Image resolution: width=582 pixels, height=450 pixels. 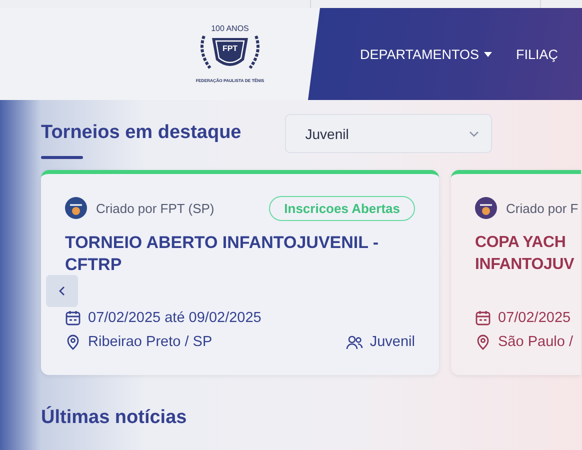 What do you see at coordinates (388, 133) in the screenshot?
I see `category-select: Juvenil` at bounding box center [388, 133].